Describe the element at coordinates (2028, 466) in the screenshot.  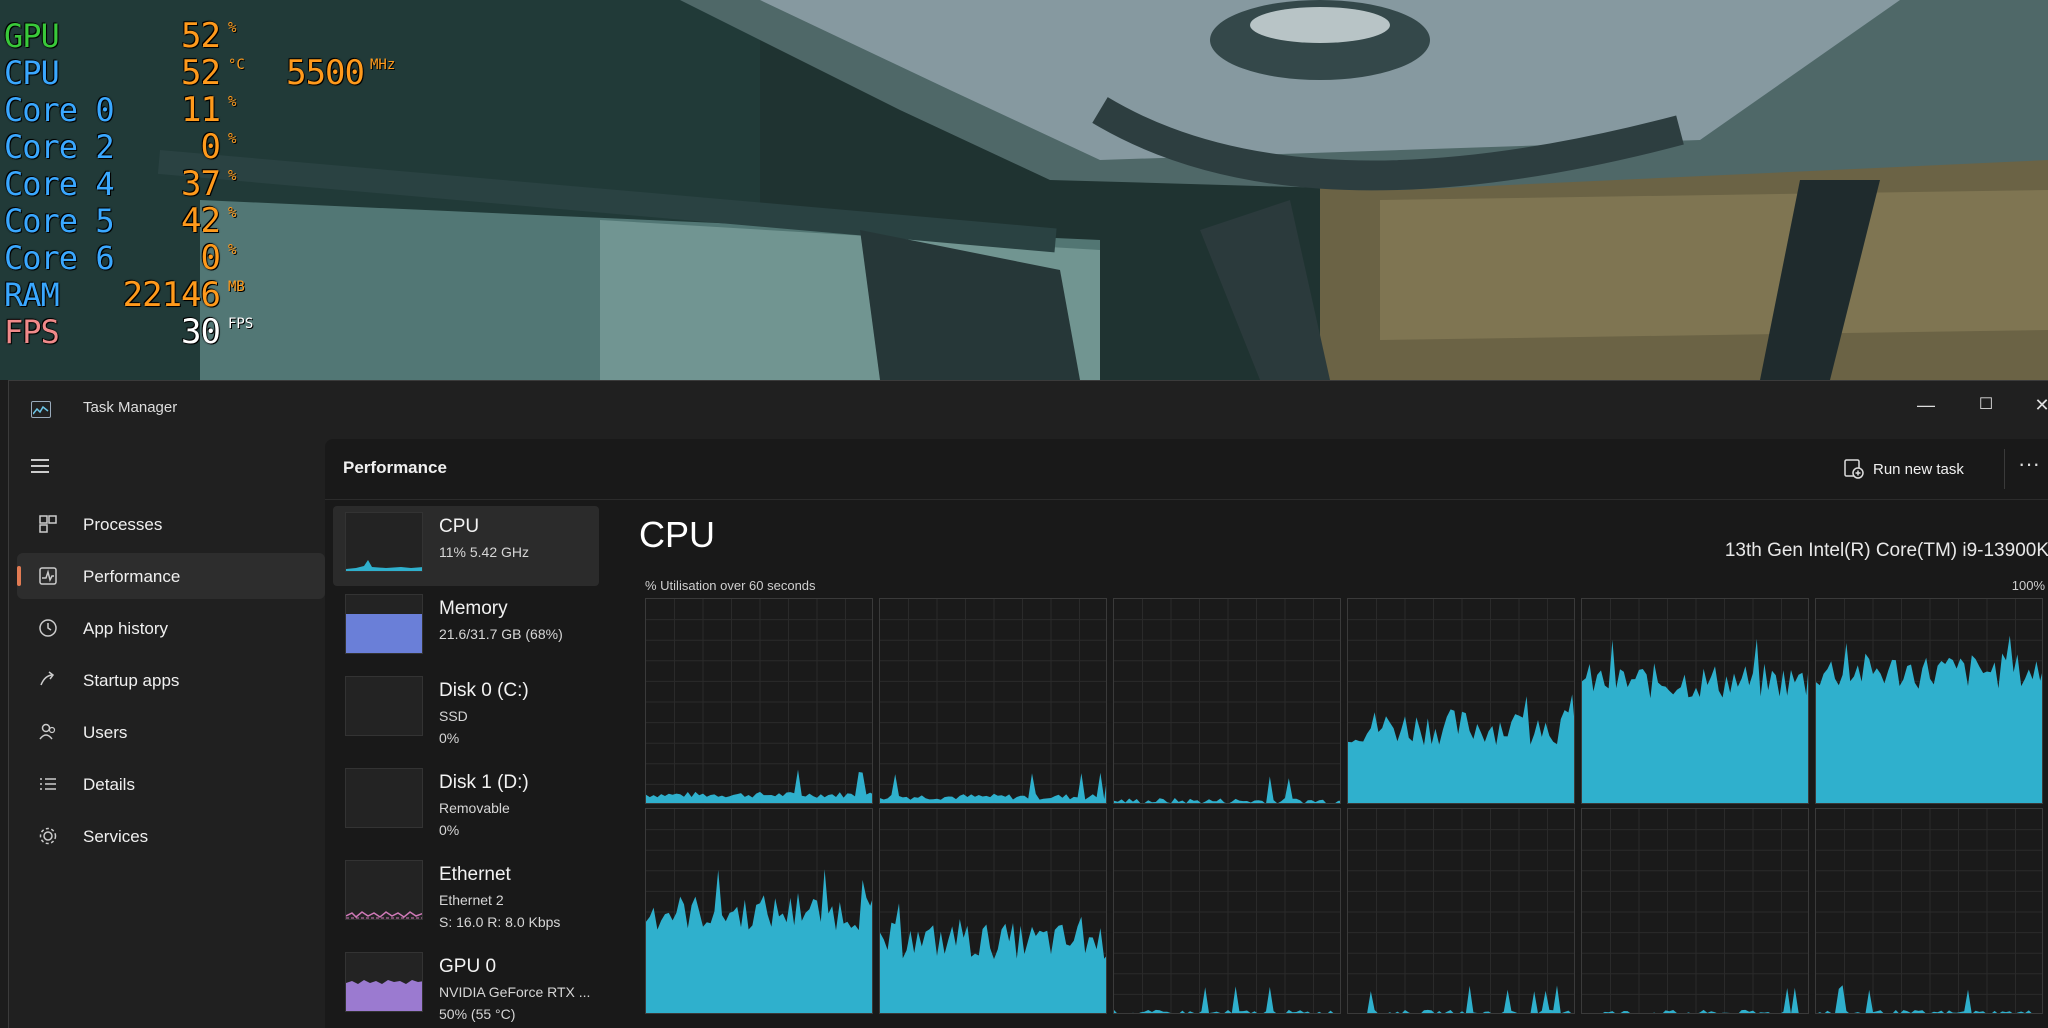
I see `more-options-button: ···` at that location.